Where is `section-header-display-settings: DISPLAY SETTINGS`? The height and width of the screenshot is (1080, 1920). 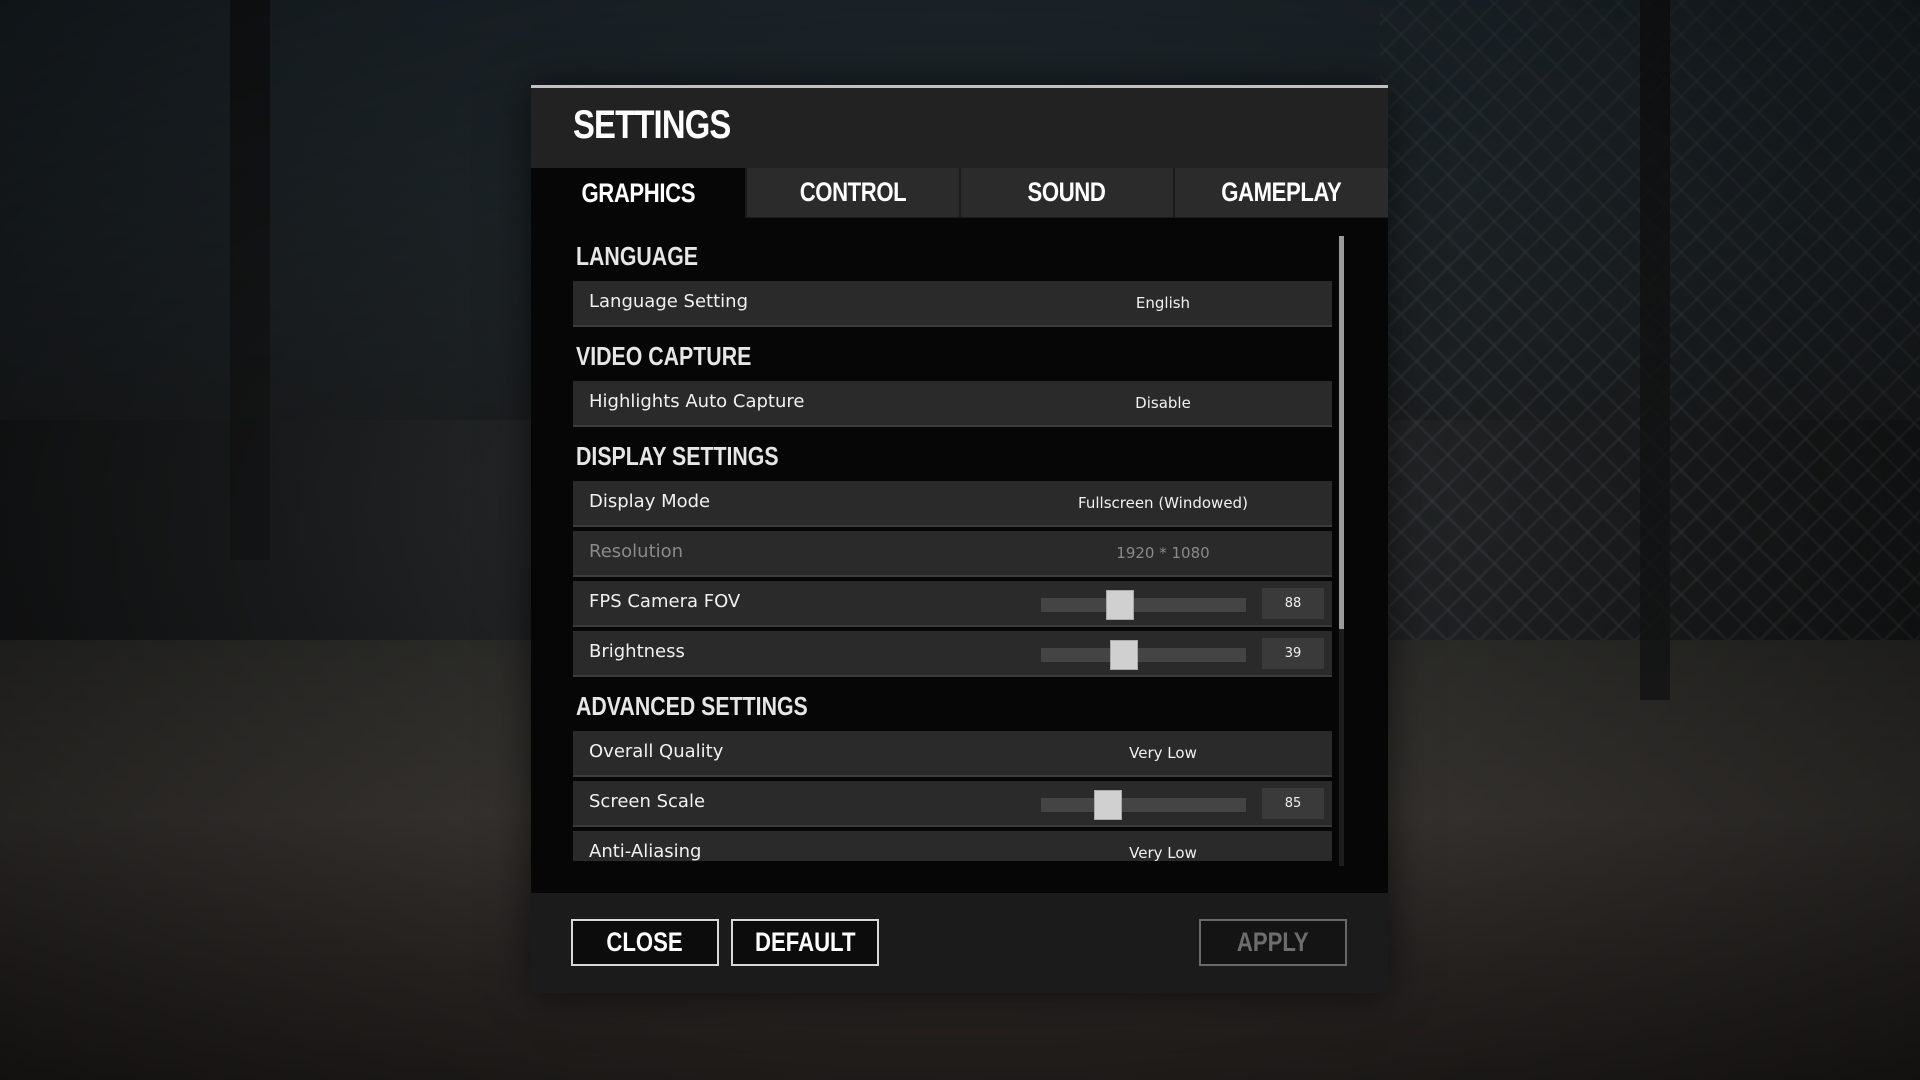
section-header-display-settings: DISPLAY SETTINGS is located at coordinates (952, 456).